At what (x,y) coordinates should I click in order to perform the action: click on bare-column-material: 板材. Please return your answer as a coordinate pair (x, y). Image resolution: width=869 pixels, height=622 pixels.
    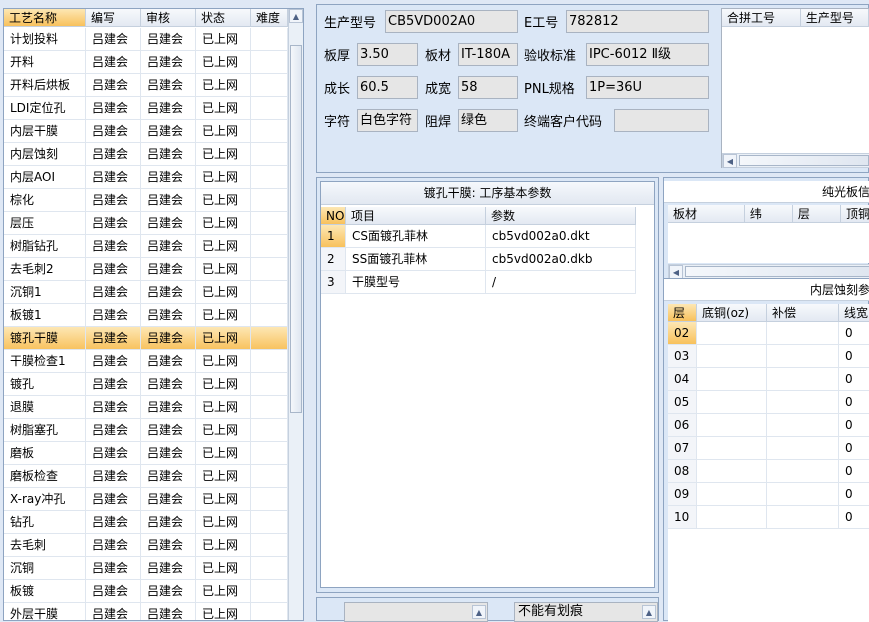
    Looking at the image, I should click on (706, 214).